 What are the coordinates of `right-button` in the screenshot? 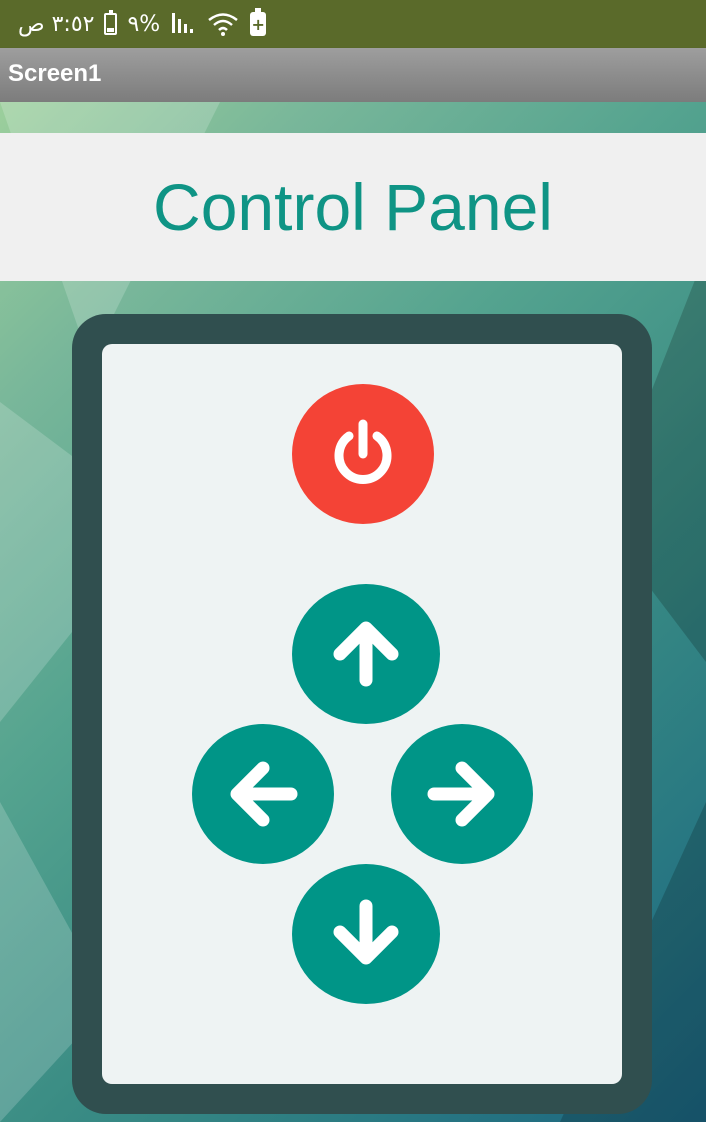 It's located at (462, 794).